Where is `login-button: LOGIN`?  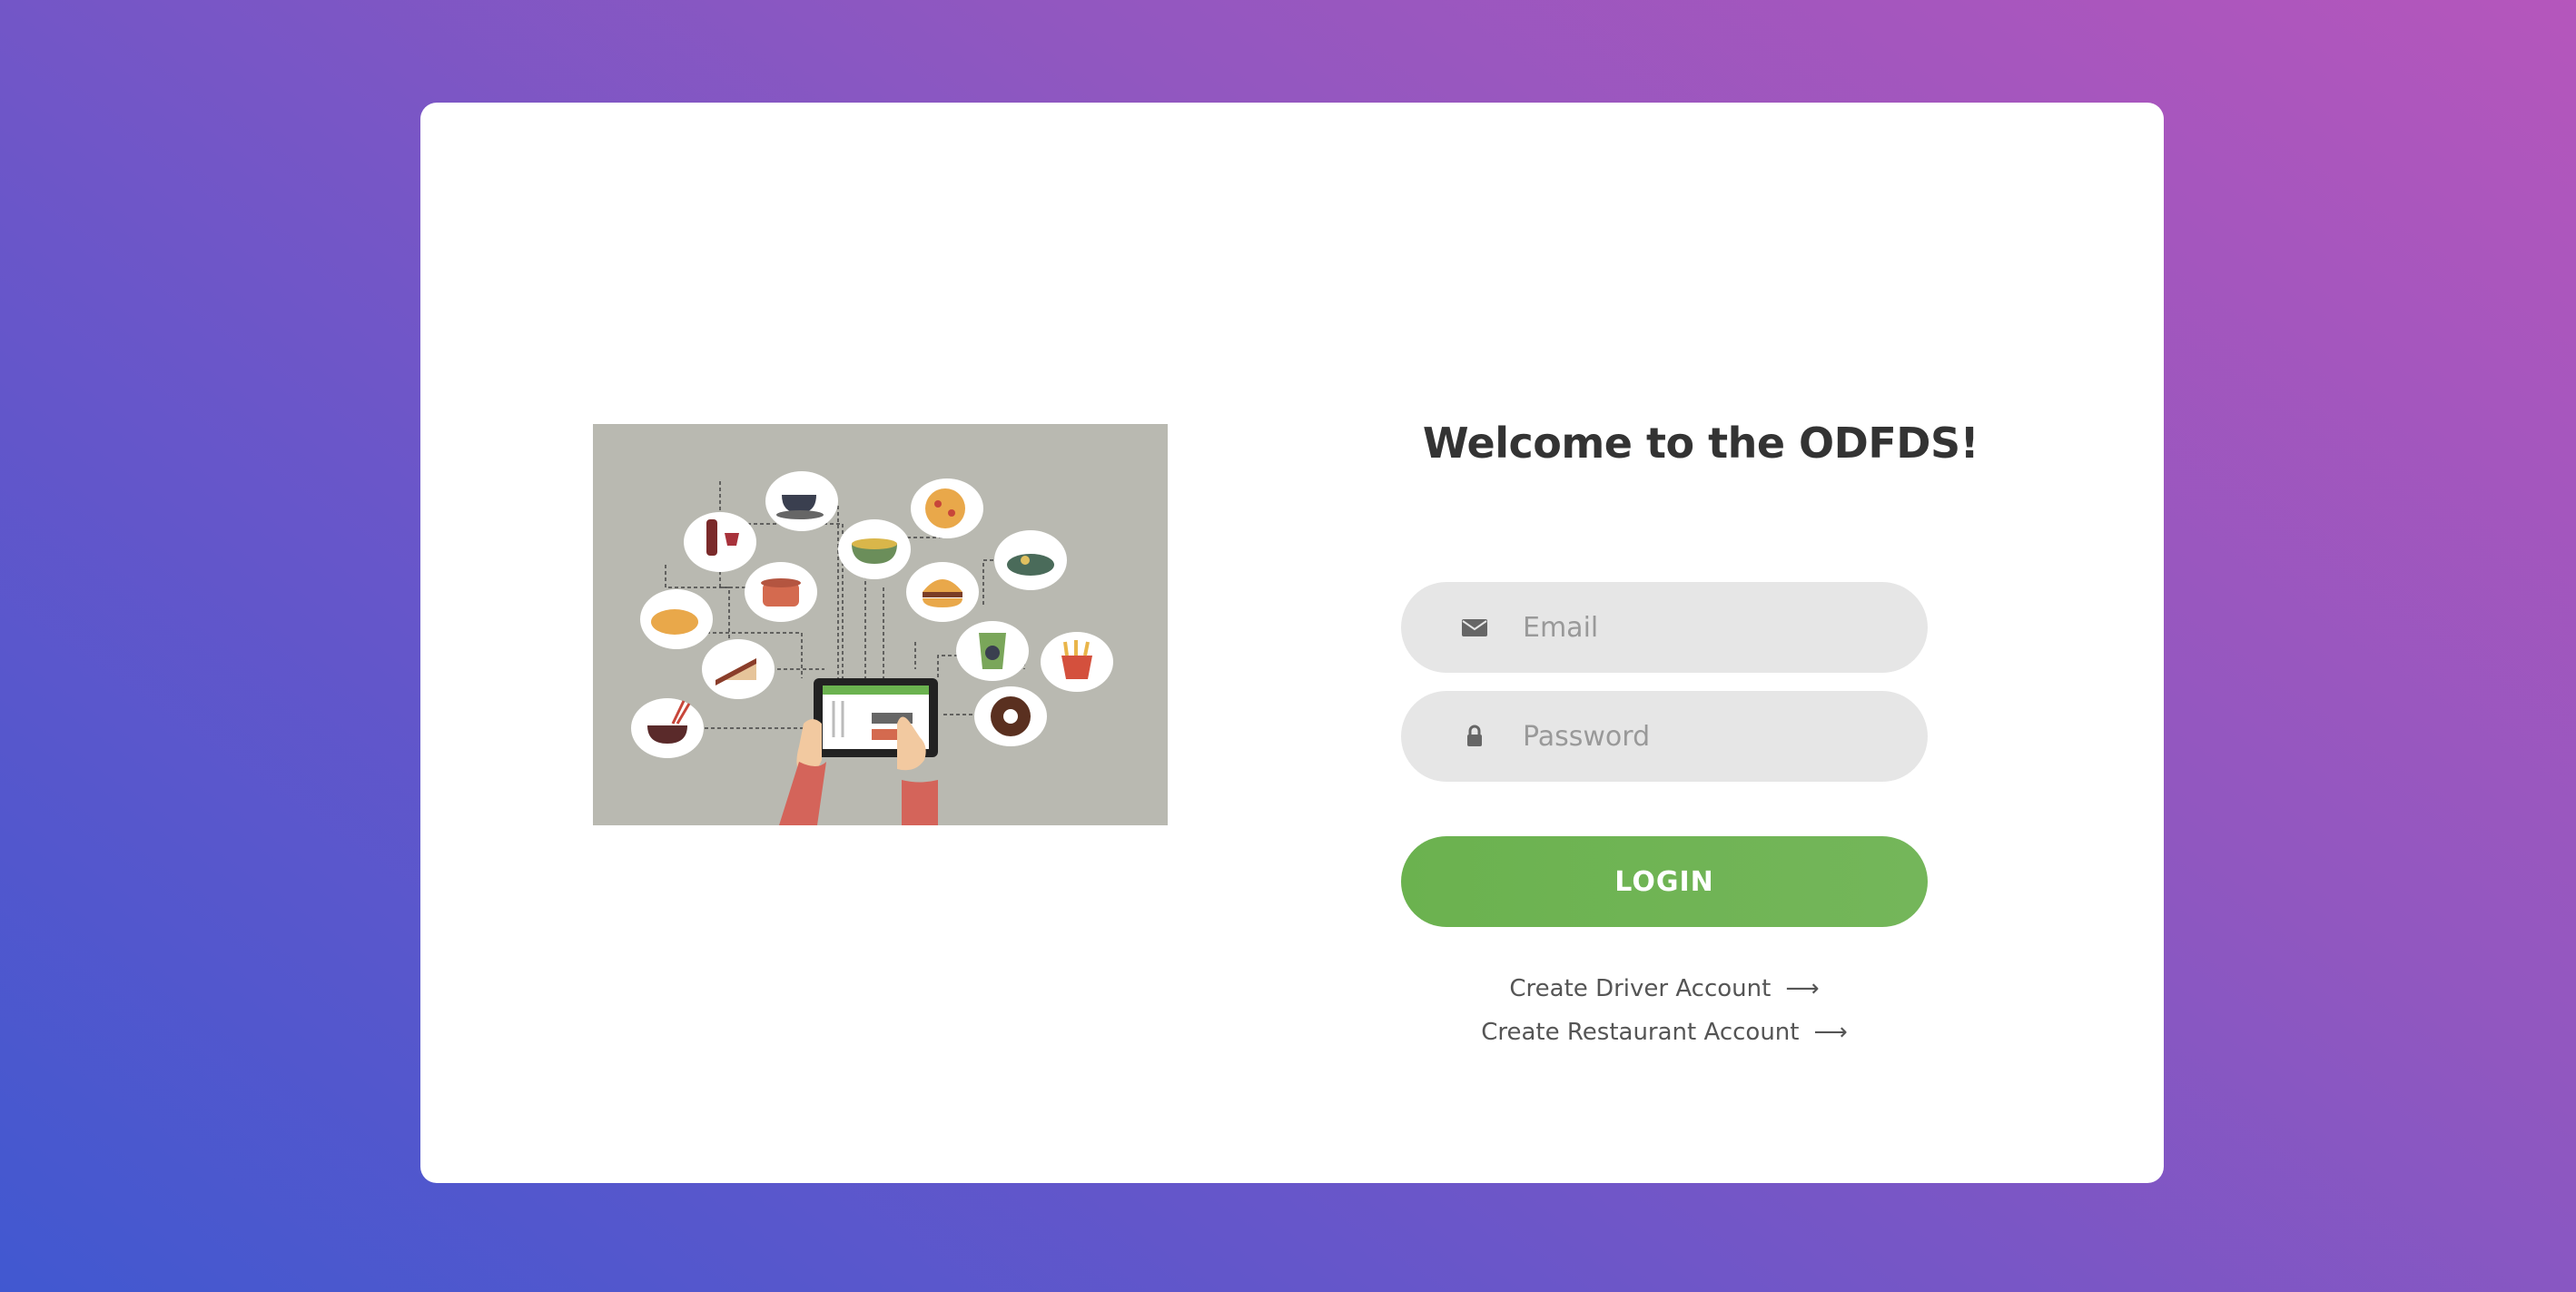 login-button: LOGIN is located at coordinates (1664, 881).